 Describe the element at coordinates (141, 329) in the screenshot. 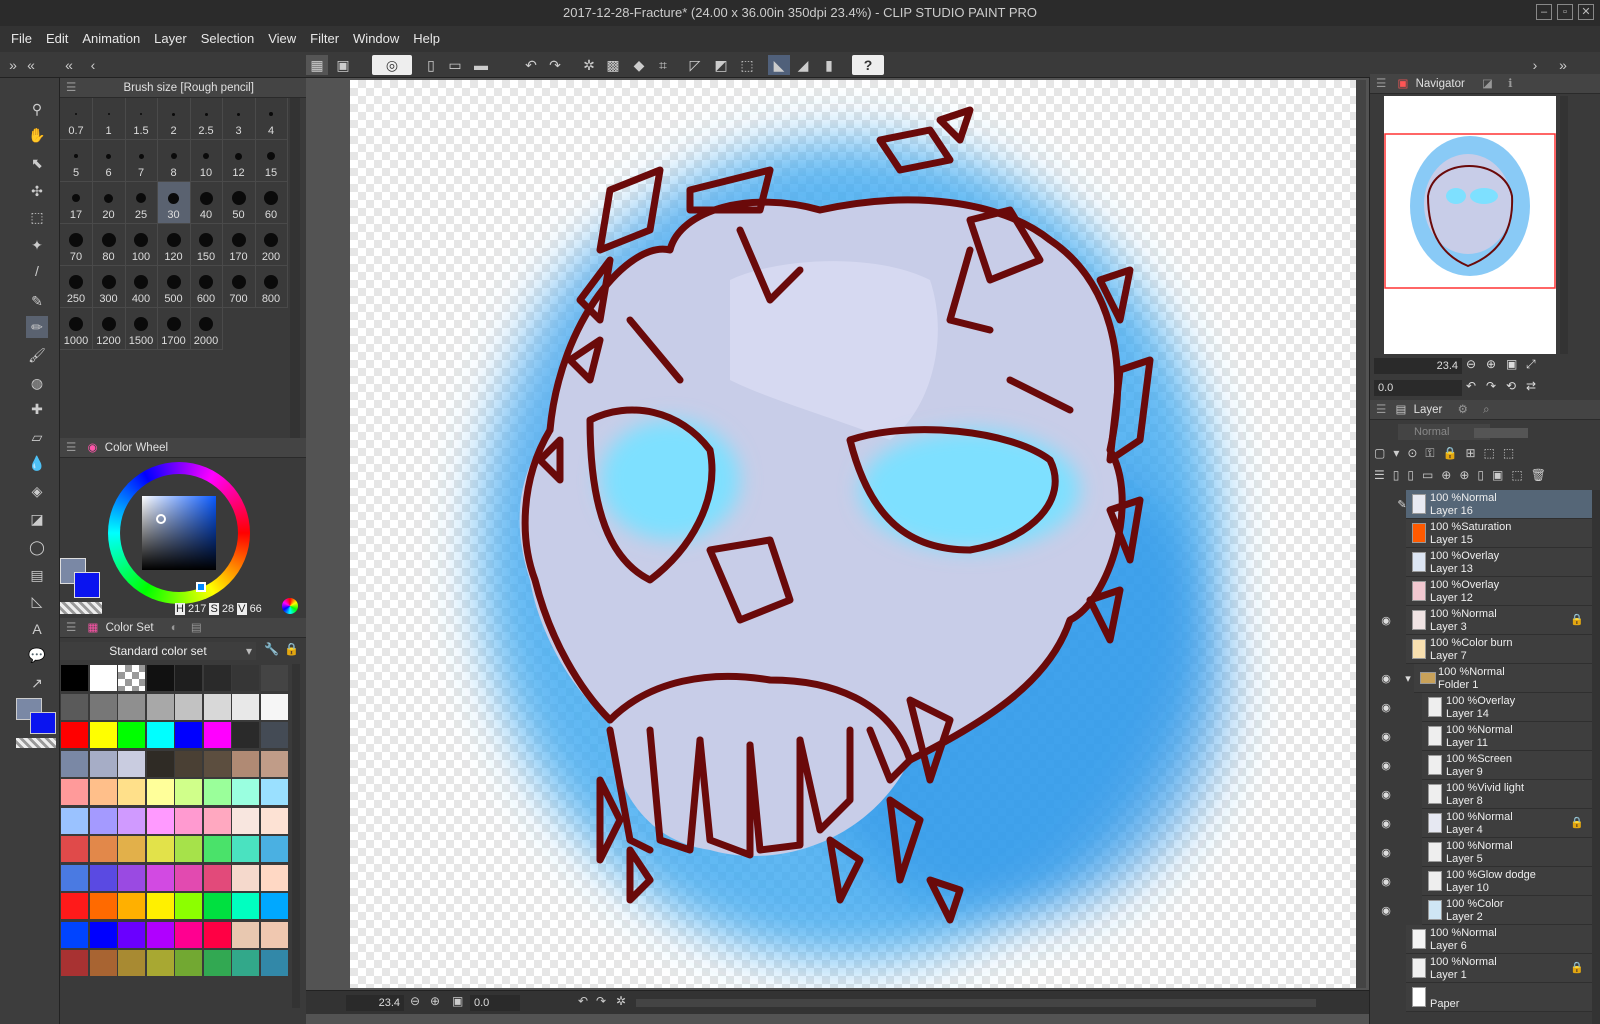

I see `brush-size-1500: 1500` at that location.